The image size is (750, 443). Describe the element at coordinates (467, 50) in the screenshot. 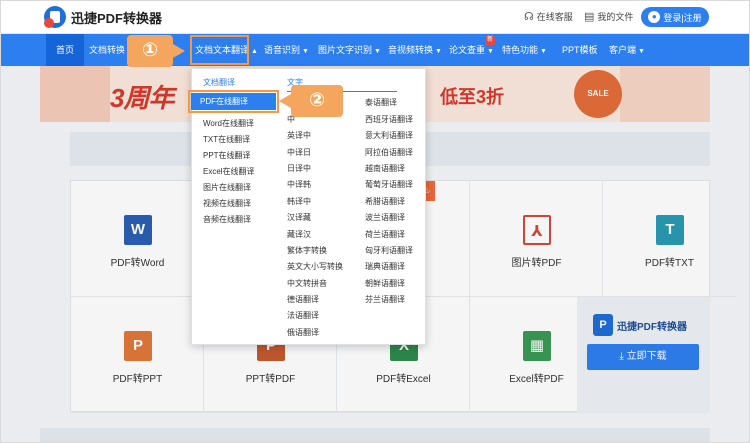

I see `nav-paper-check-label: 论文查重` at that location.